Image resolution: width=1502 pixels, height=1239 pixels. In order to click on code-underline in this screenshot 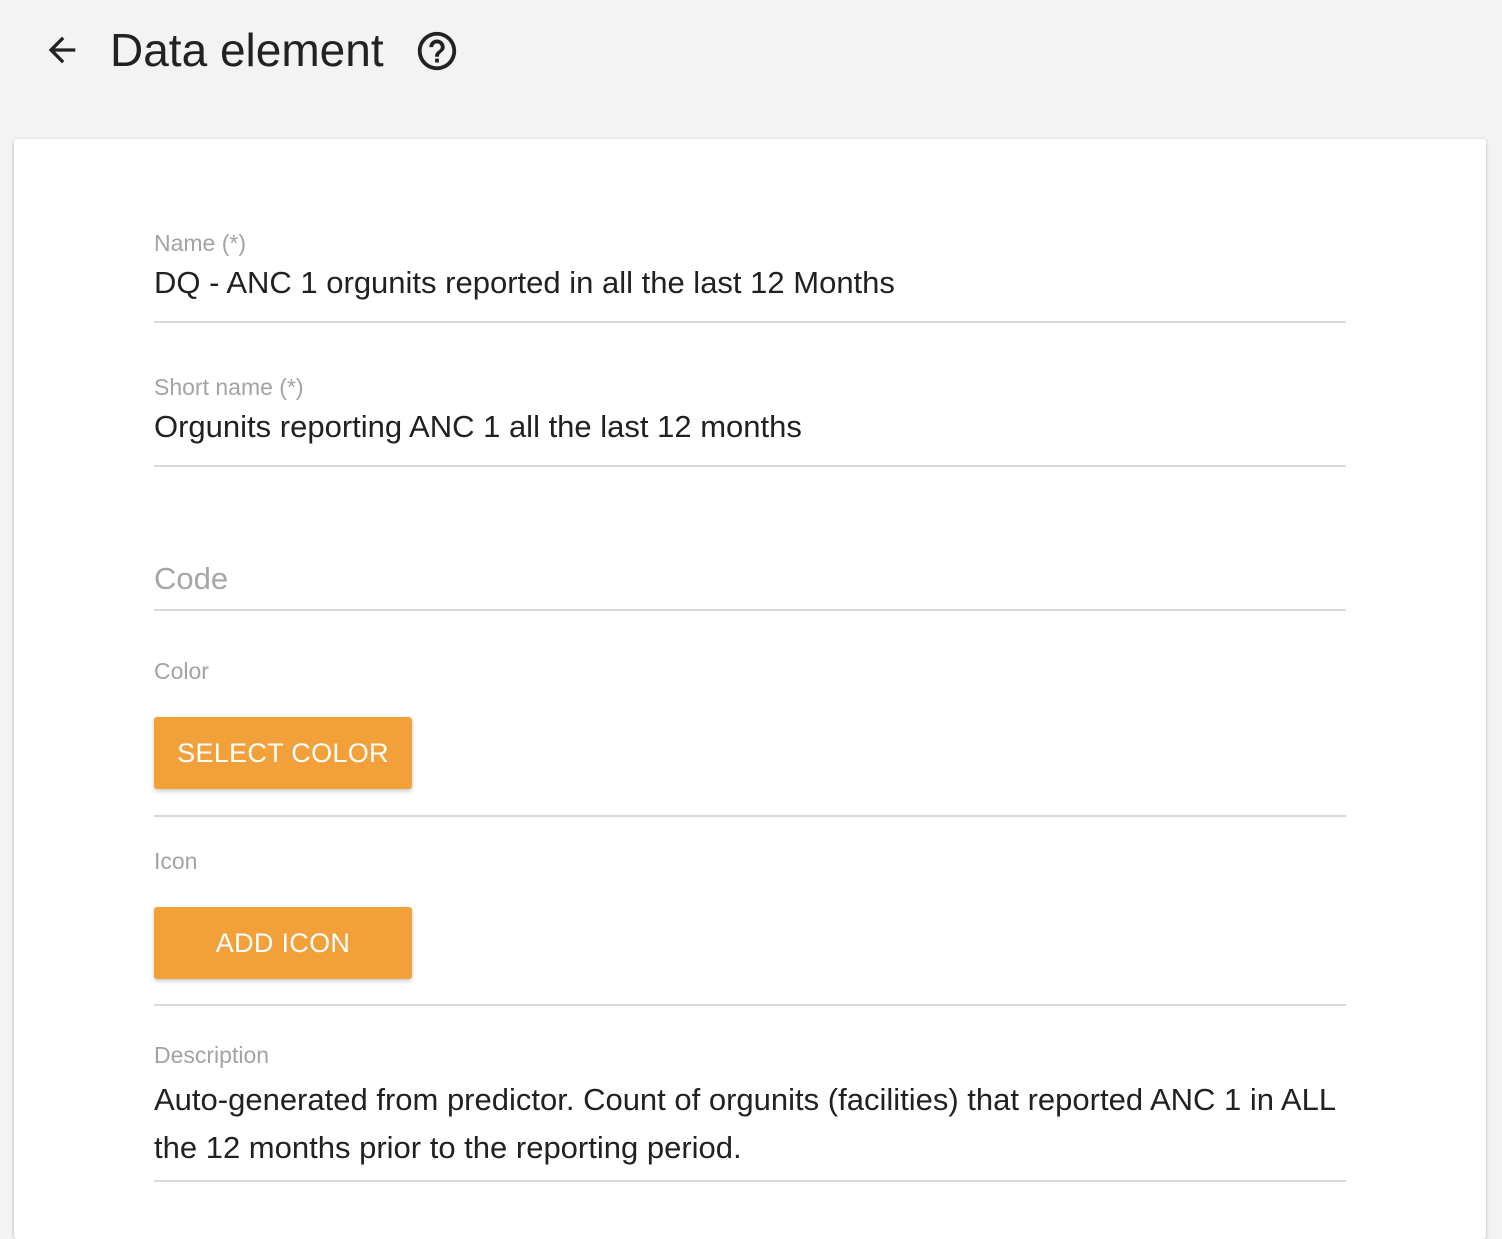, I will do `click(750, 610)`.